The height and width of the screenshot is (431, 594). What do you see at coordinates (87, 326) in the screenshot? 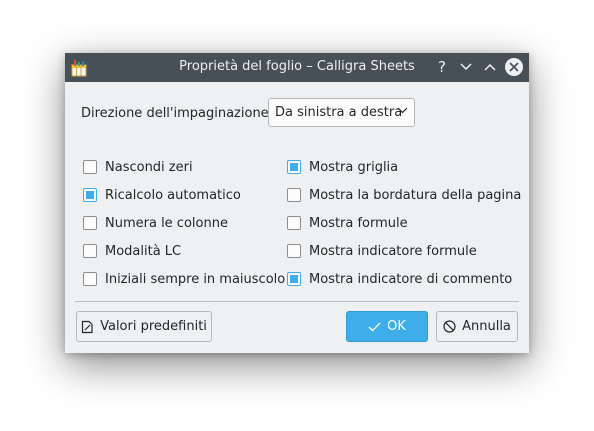
I see `document-edit-icon` at bounding box center [87, 326].